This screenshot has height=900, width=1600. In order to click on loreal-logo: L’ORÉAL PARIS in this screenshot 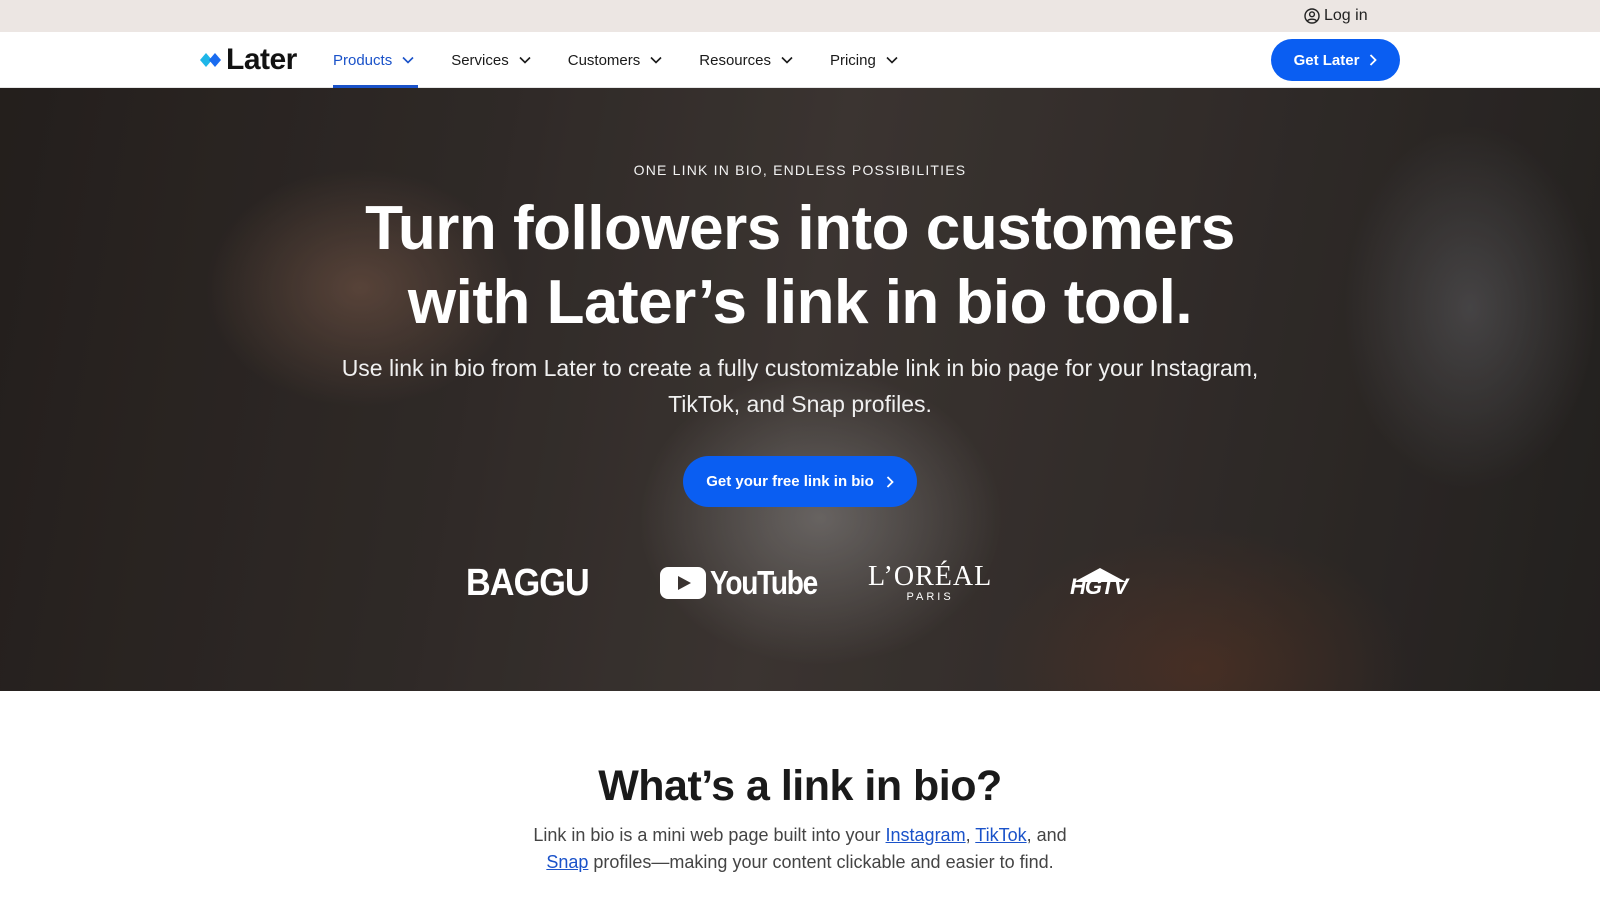, I will do `click(930, 582)`.